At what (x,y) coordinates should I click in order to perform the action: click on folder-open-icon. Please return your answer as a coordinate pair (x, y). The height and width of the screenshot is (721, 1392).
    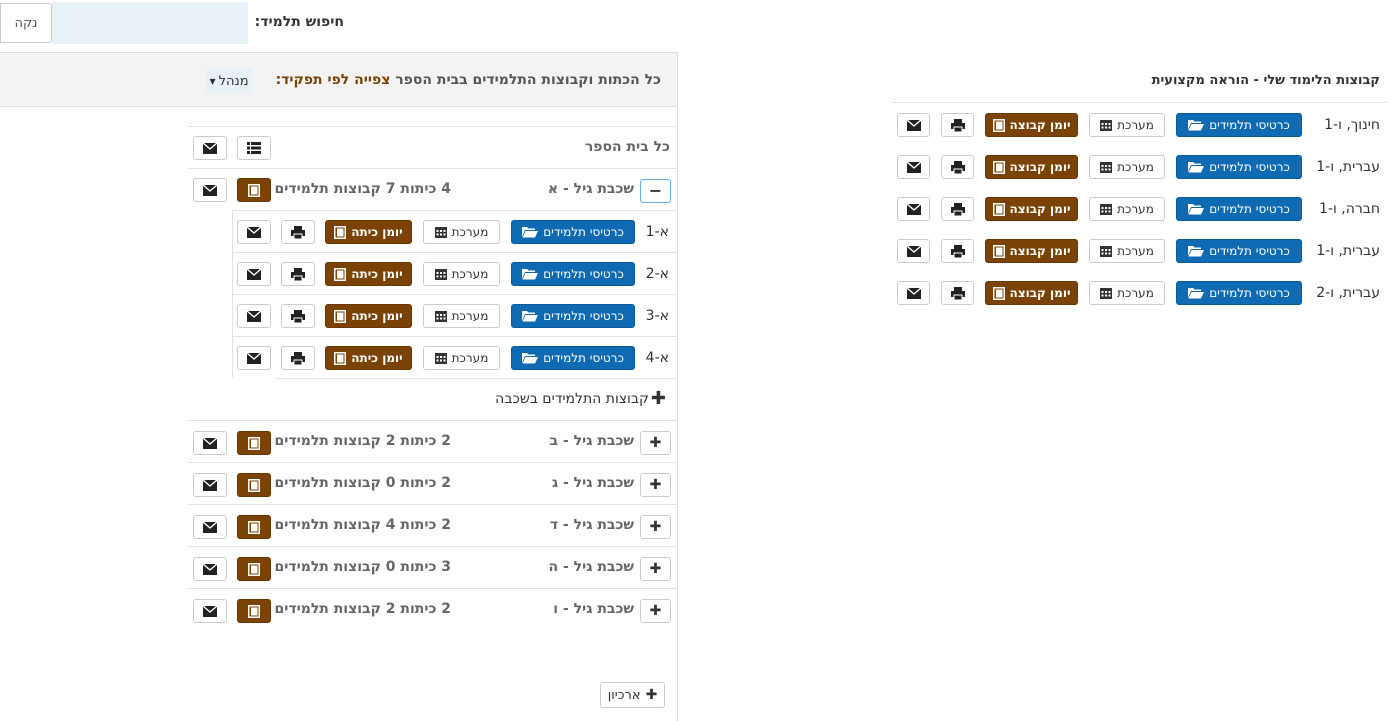
    Looking at the image, I should click on (530, 316).